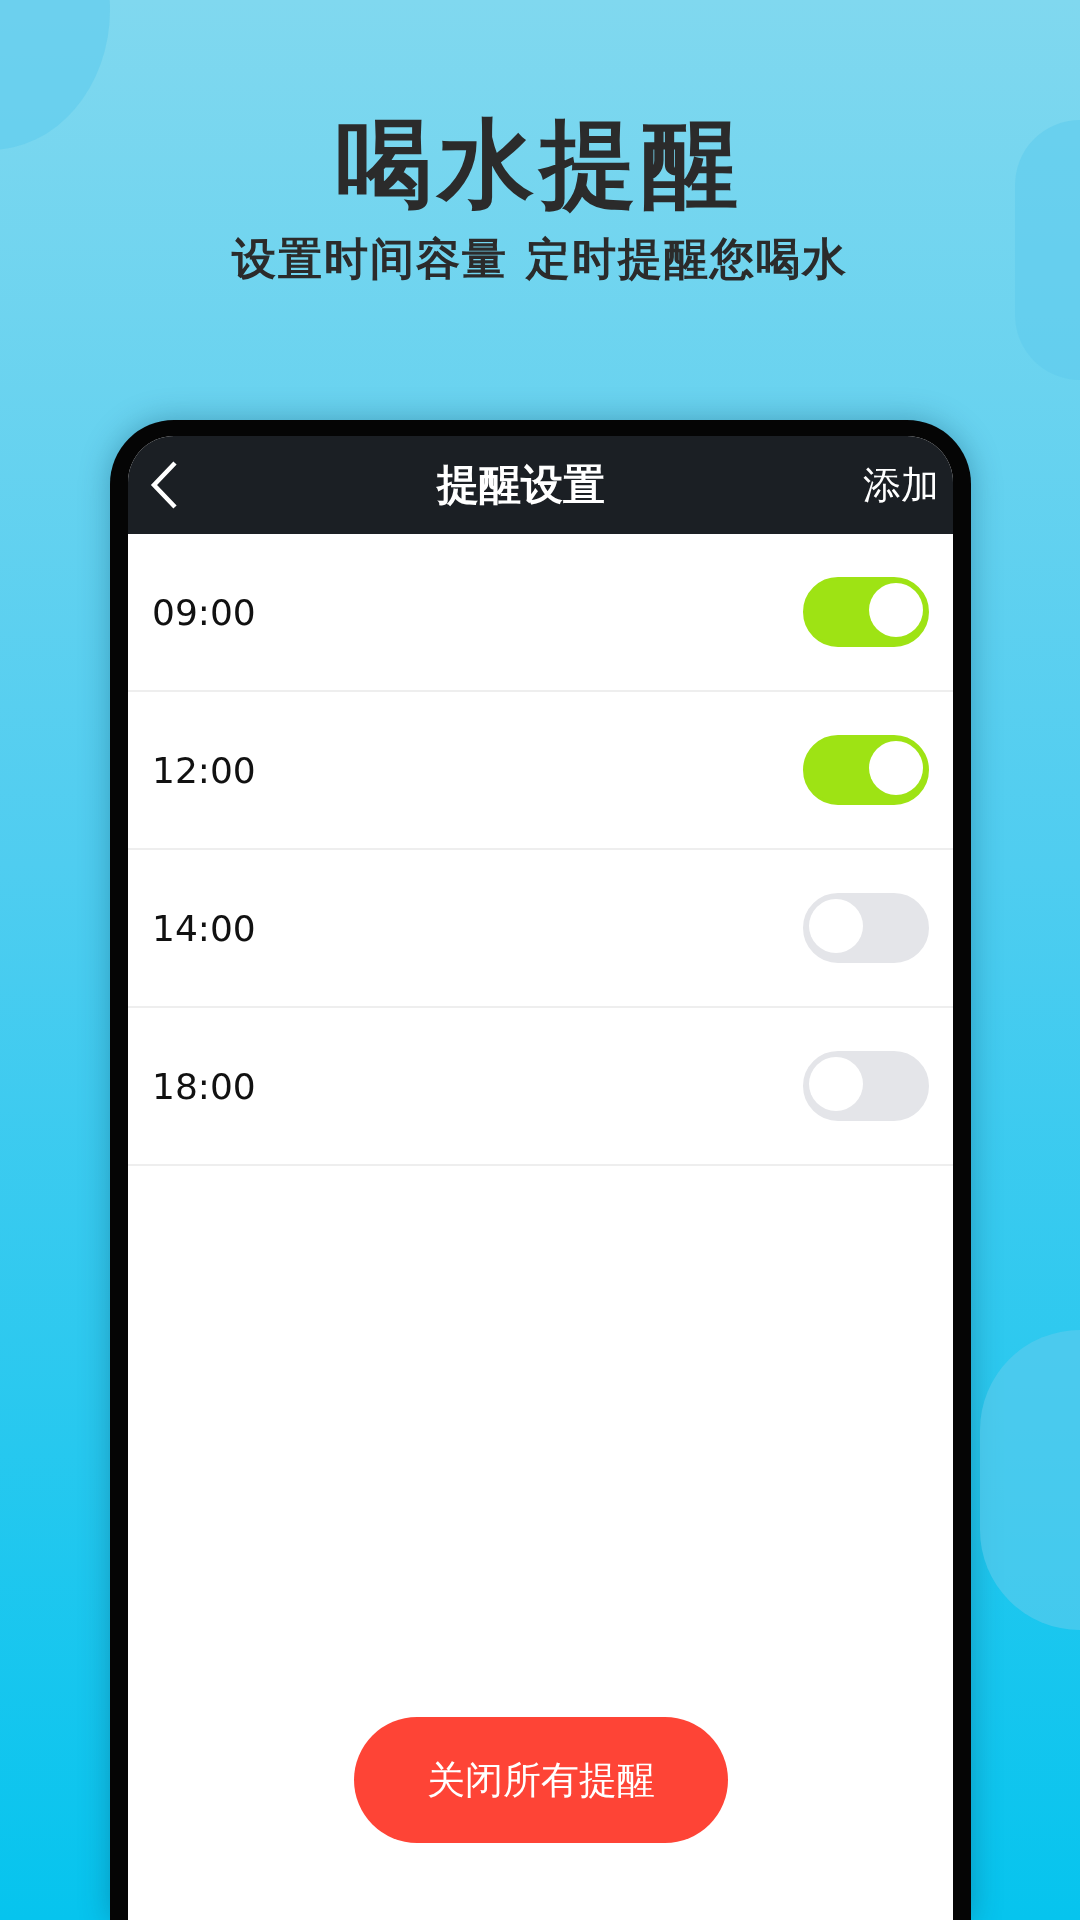 This screenshot has height=1920, width=1080. I want to click on add-link: 添加, so click(901, 485).